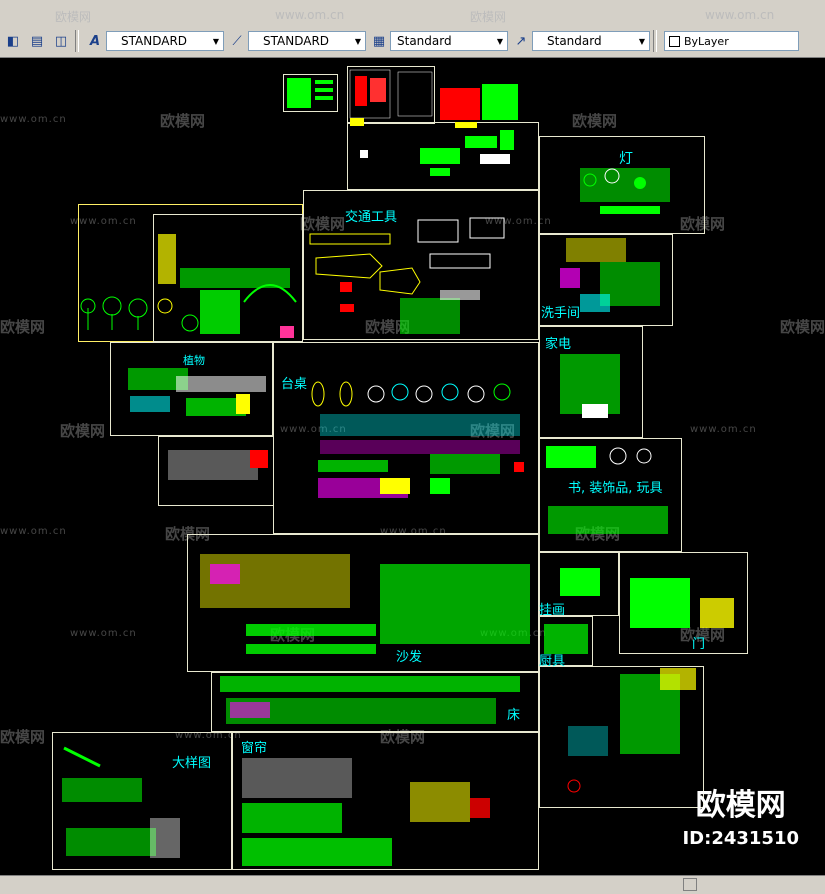  What do you see at coordinates (561, 313) in the screenshot?
I see `bathroom-label: 洗手间` at bounding box center [561, 313].